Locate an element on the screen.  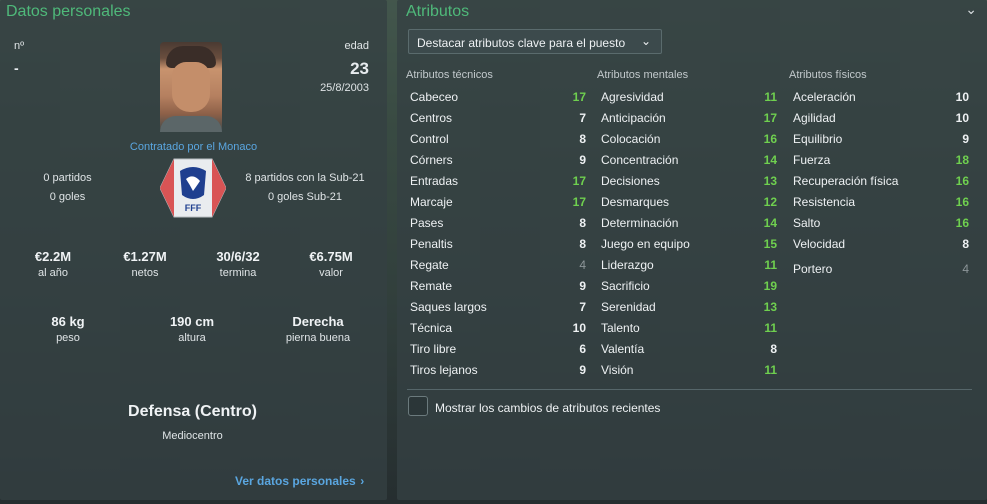
attribute-row: Colocación 16 is located at coordinates (689, 138).